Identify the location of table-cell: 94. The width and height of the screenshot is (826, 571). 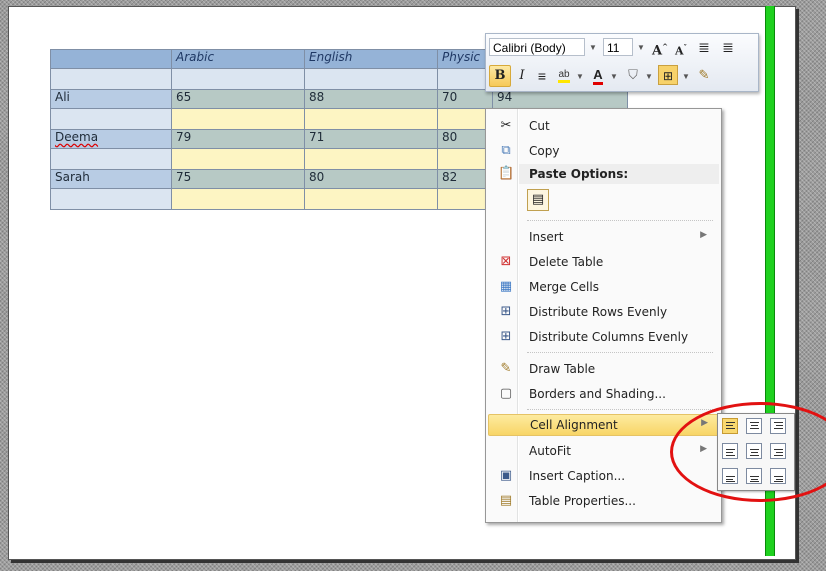
(560, 99).